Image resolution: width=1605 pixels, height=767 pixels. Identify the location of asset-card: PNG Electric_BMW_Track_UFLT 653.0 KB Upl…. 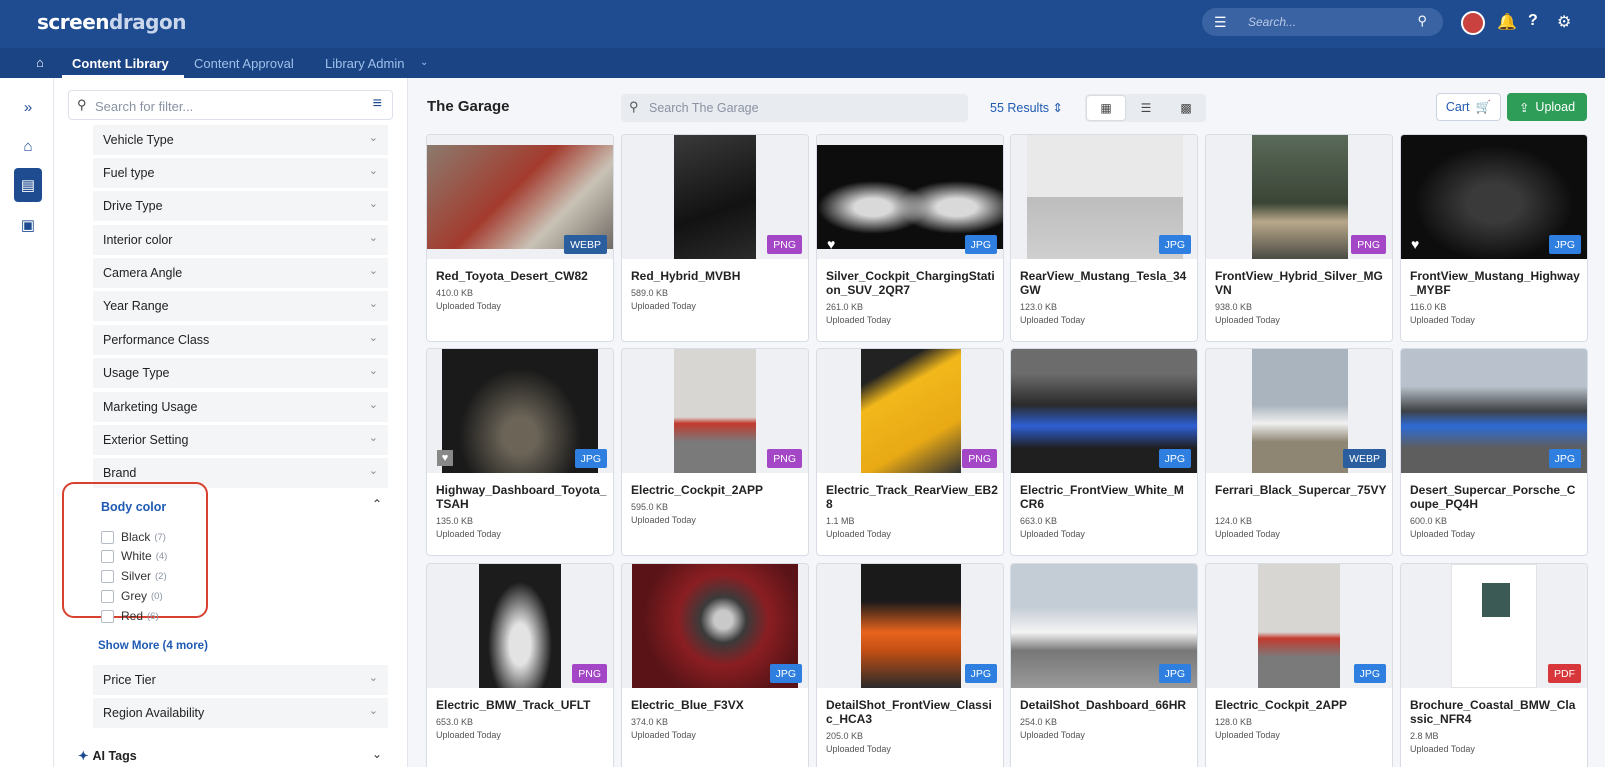
(520, 665).